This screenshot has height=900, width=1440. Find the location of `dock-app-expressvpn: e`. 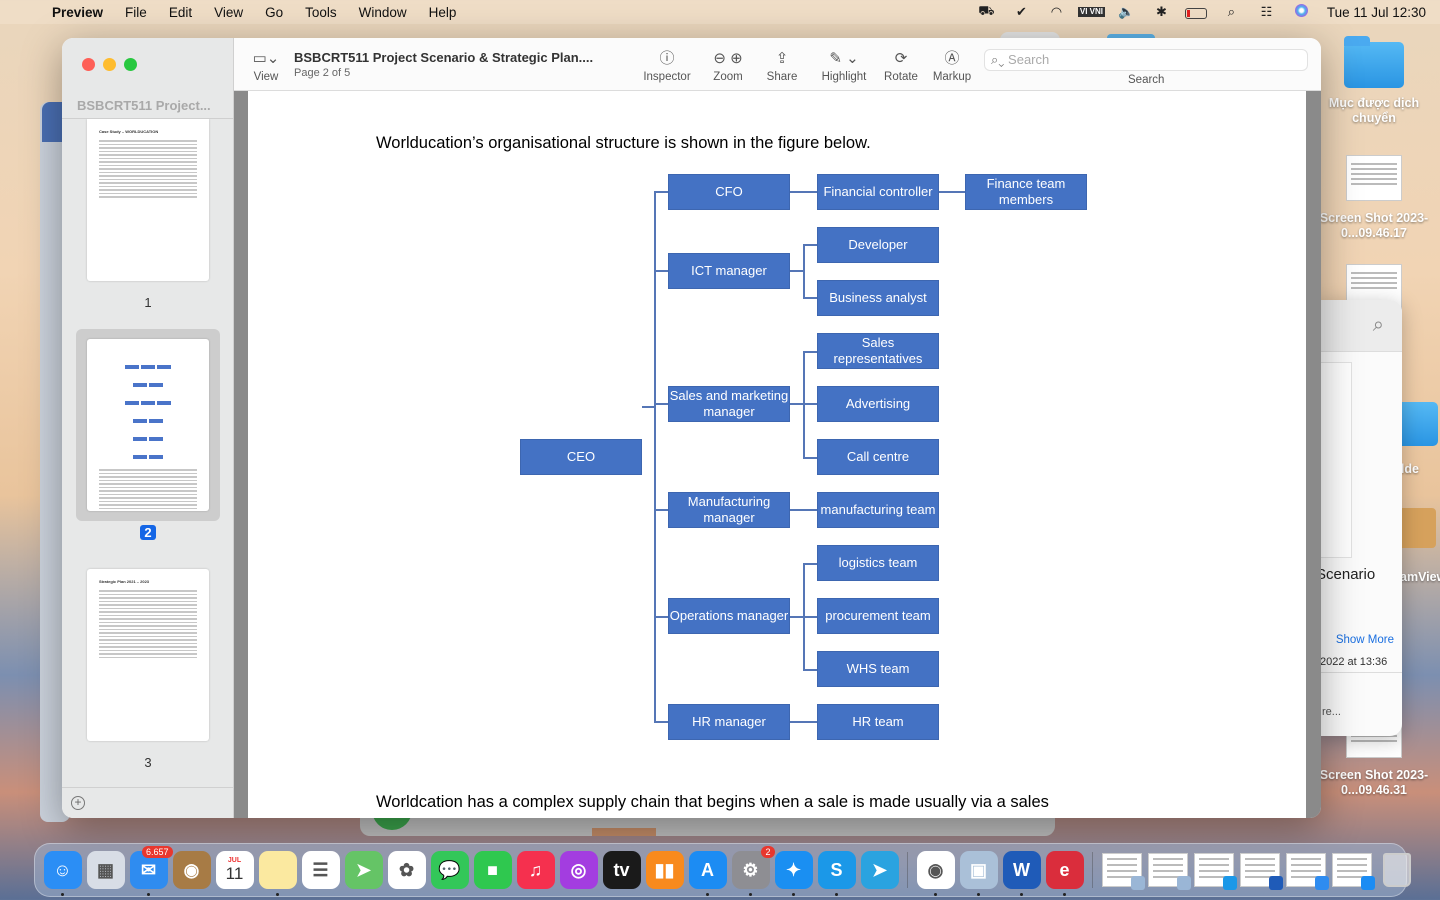

dock-app-expressvpn: e is located at coordinates (1064, 873).